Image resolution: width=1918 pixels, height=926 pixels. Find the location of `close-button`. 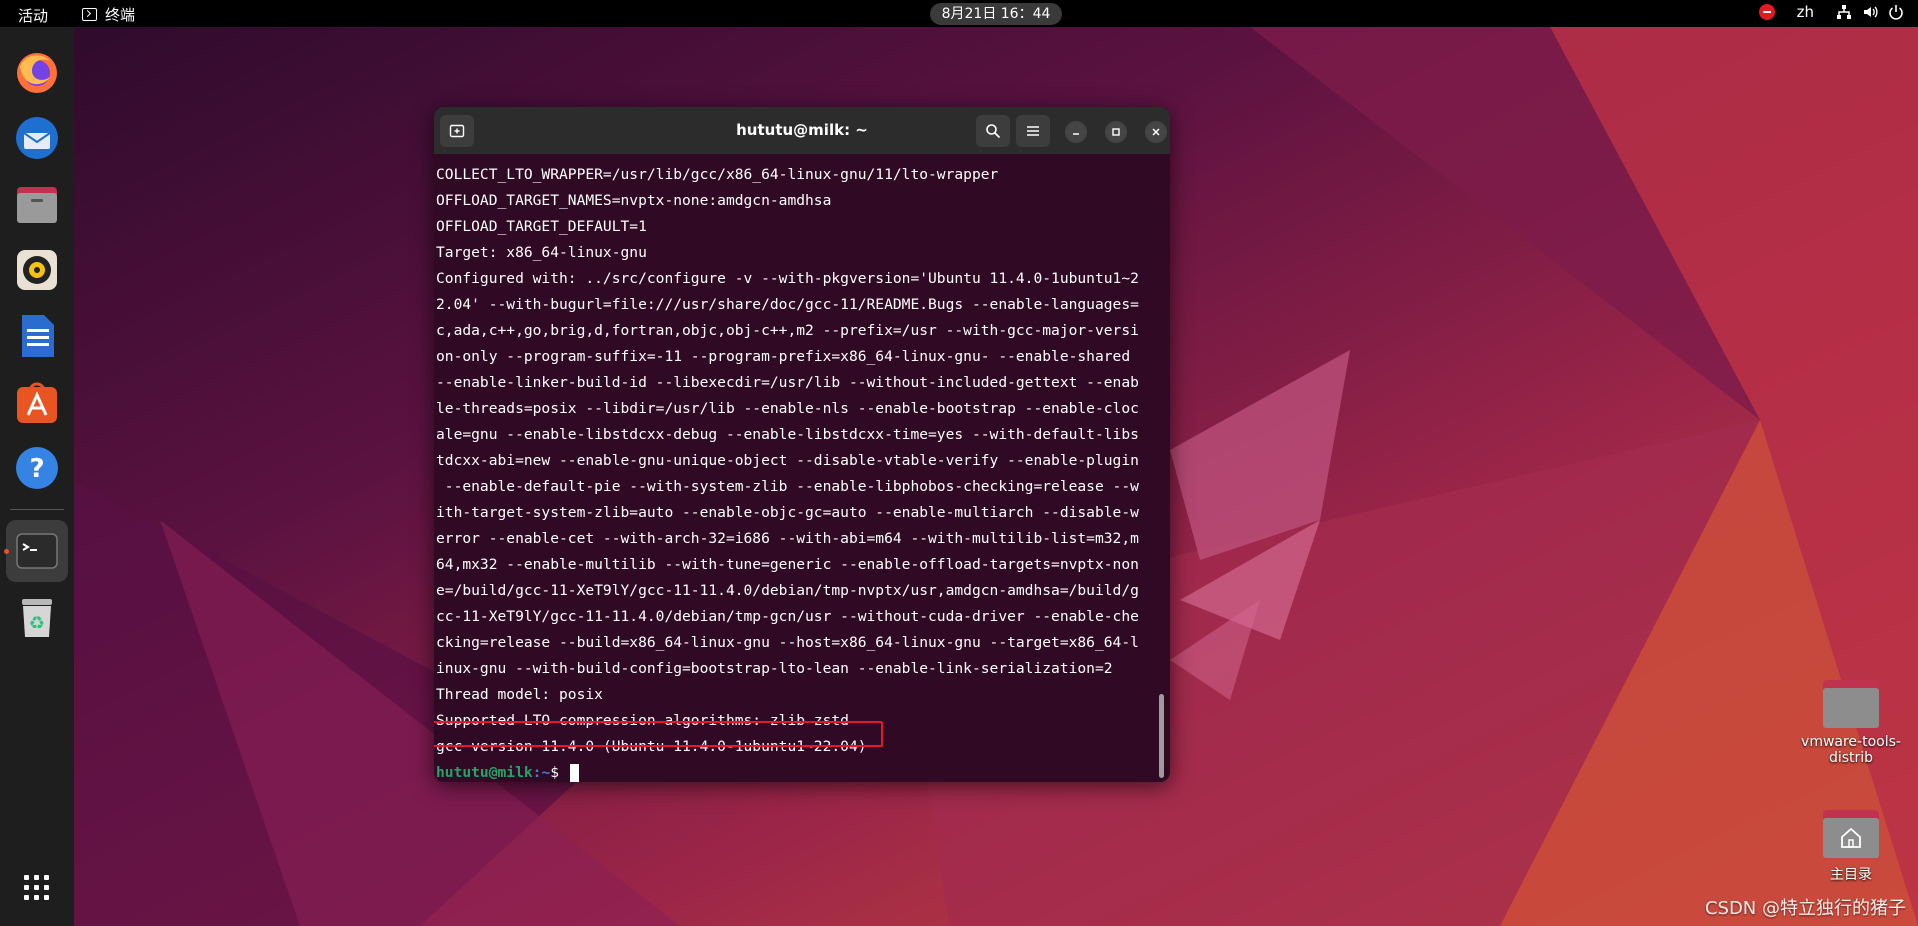

close-button is located at coordinates (1156, 132).